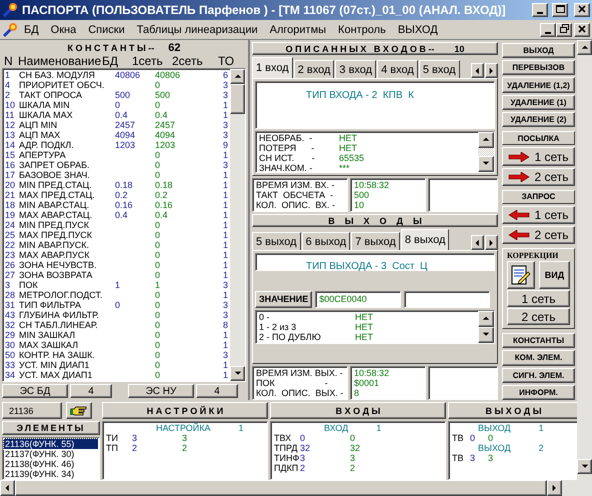 The width and height of the screenshot is (592, 496). What do you see at coordinates (538, 156) in the screenshot?
I see `send-button: 1 сеть` at bounding box center [538, 156].